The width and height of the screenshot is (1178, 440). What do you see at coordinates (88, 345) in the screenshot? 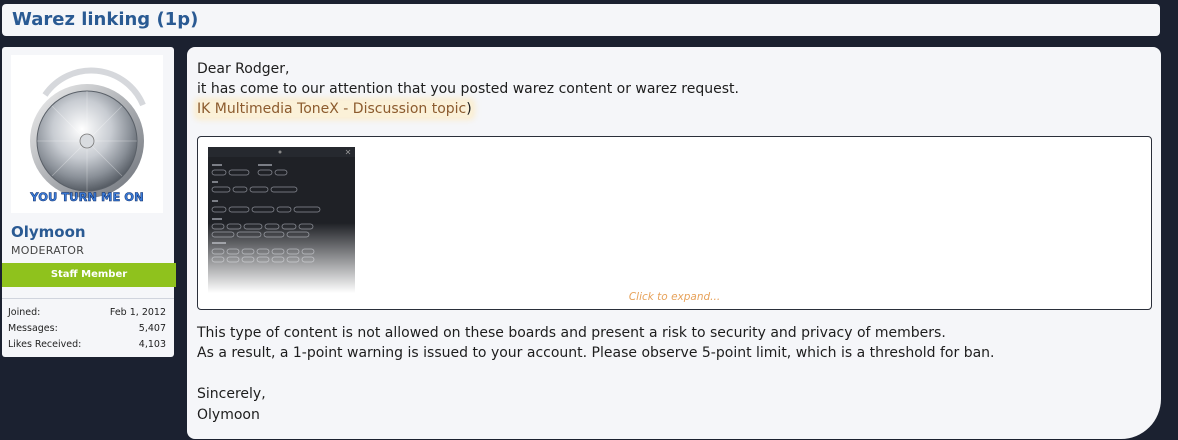
I see `stat-likes: Likes Received: 4,103` at bounding box center [88, 345].